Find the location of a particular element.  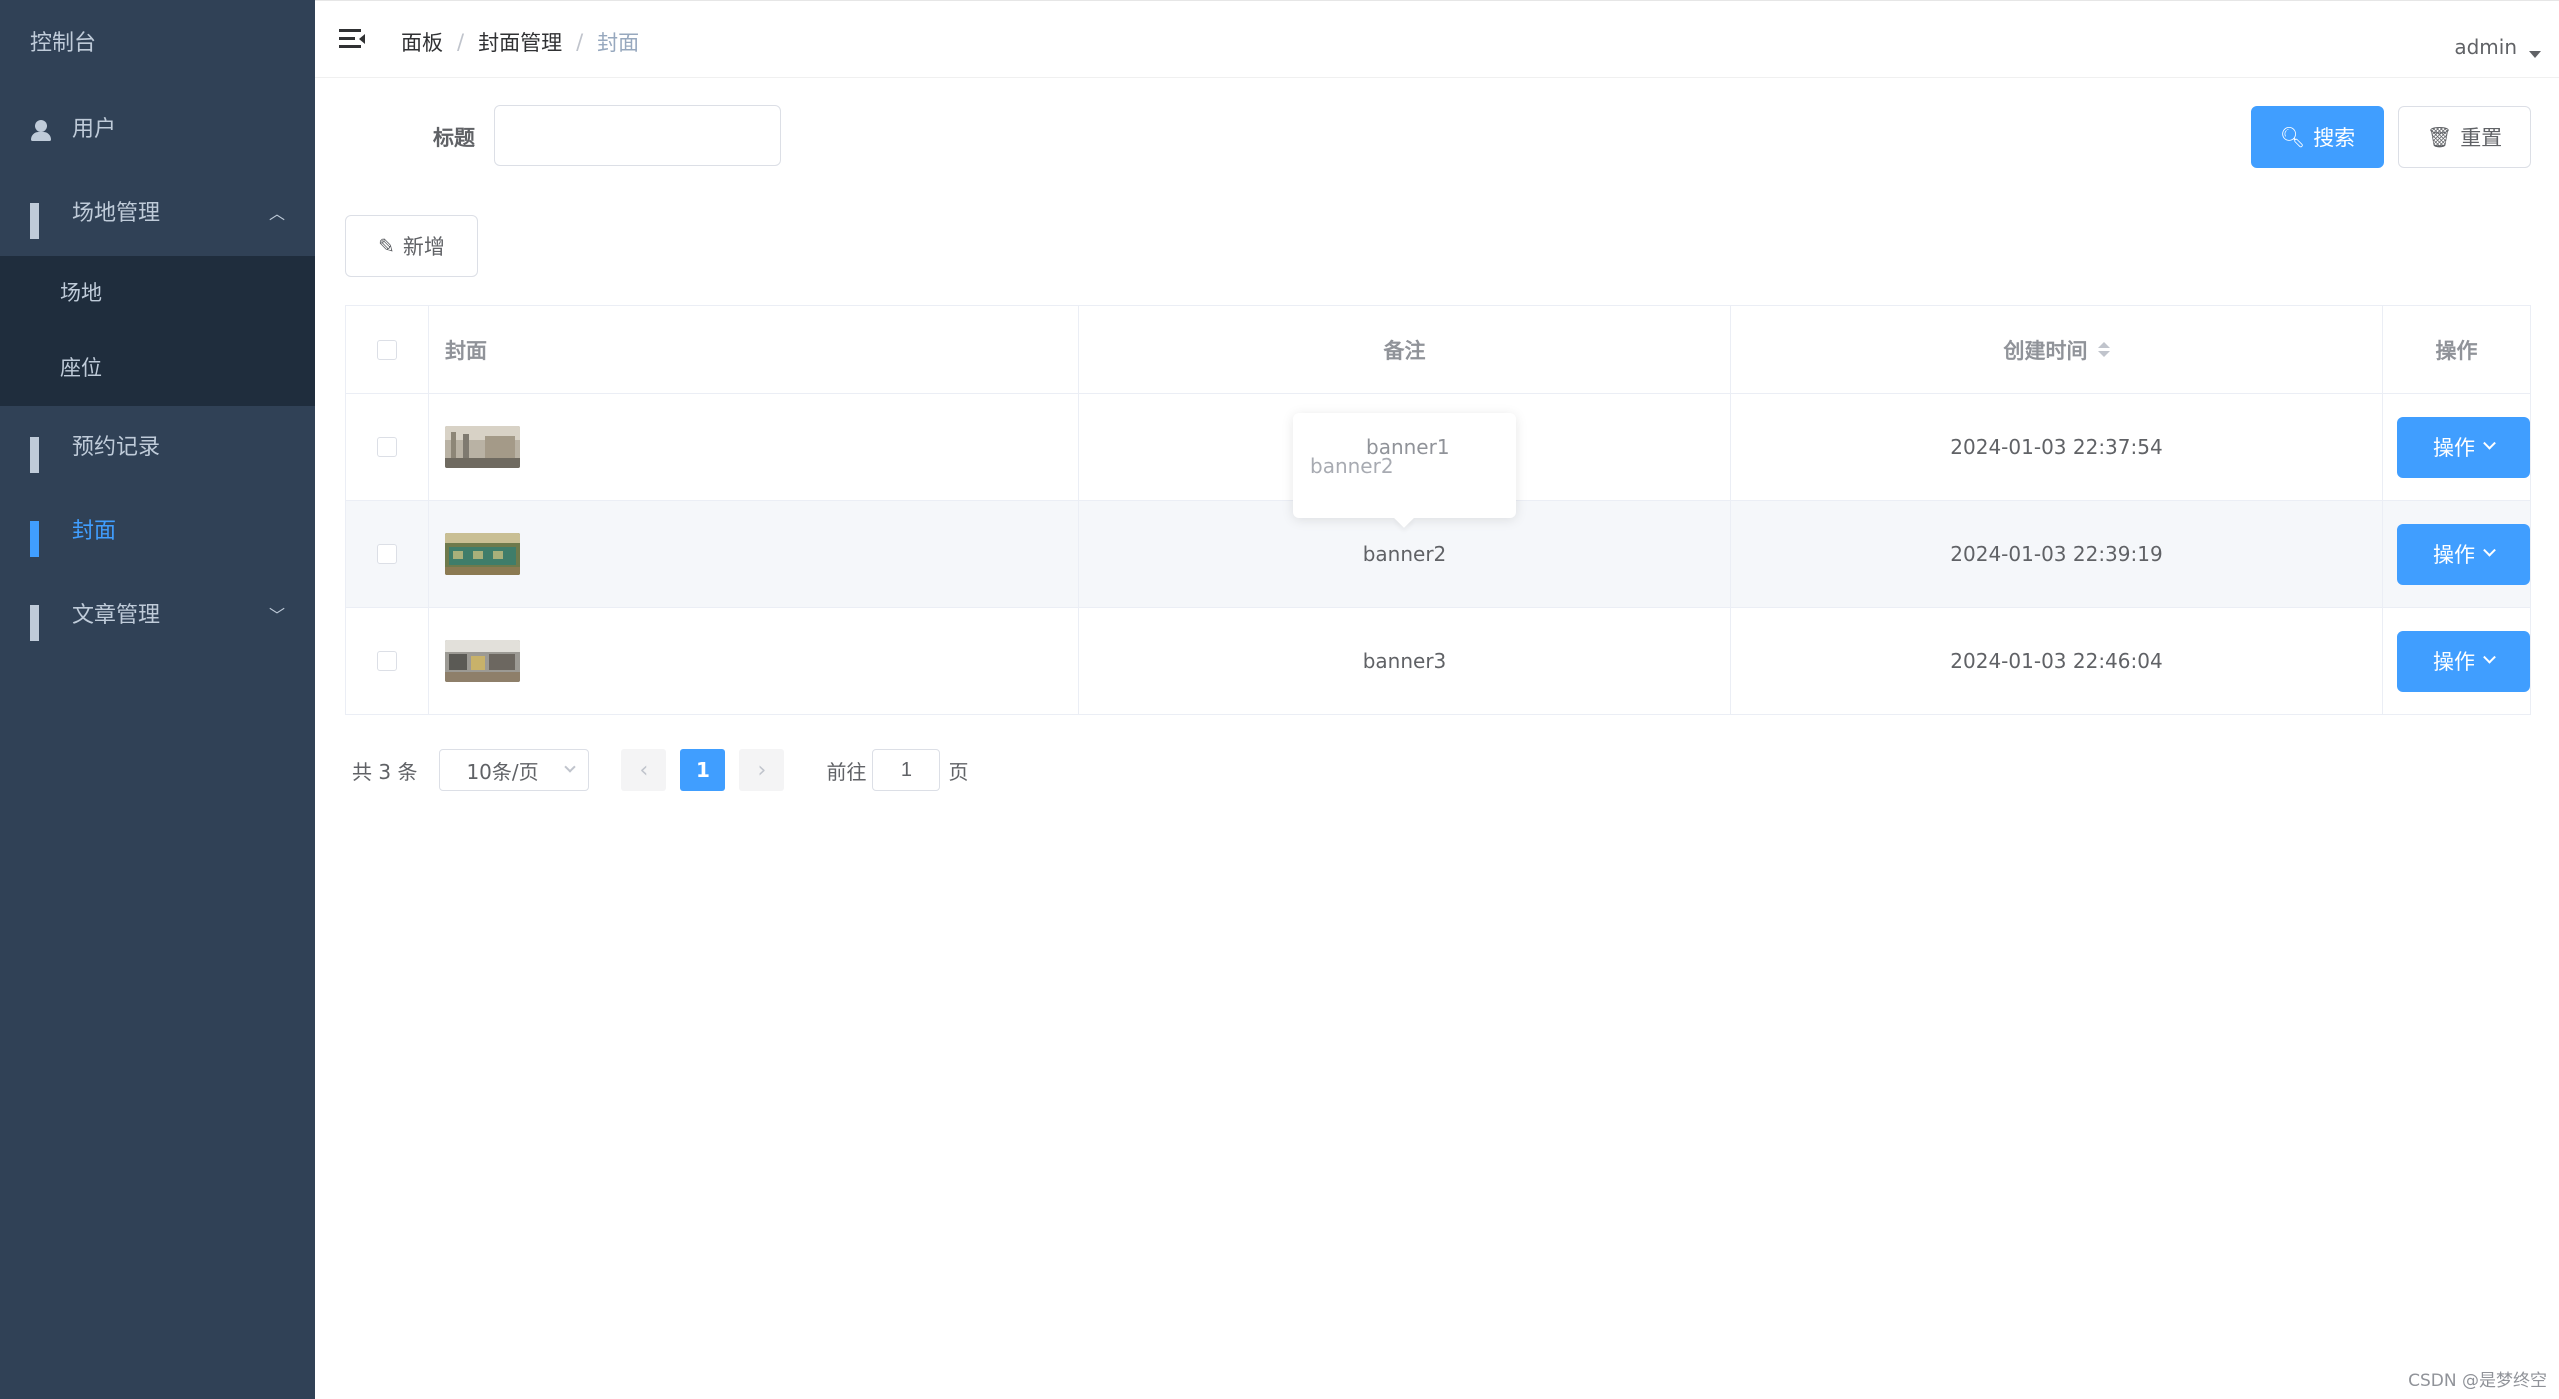

search-icon: 🔍︎ is located at coordinates (2292, 137).